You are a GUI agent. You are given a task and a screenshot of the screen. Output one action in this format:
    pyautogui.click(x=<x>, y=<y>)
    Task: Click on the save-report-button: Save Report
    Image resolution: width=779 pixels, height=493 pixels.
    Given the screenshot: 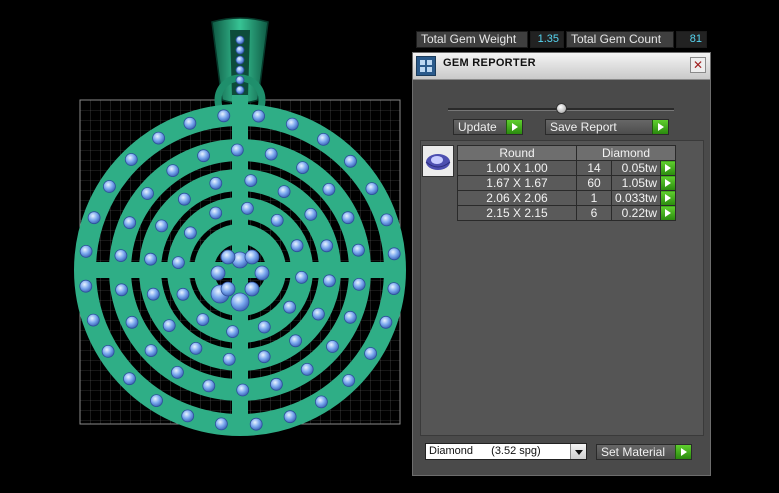 What is the action you would take?
    pyautogui.click(x=607, y=127)
    